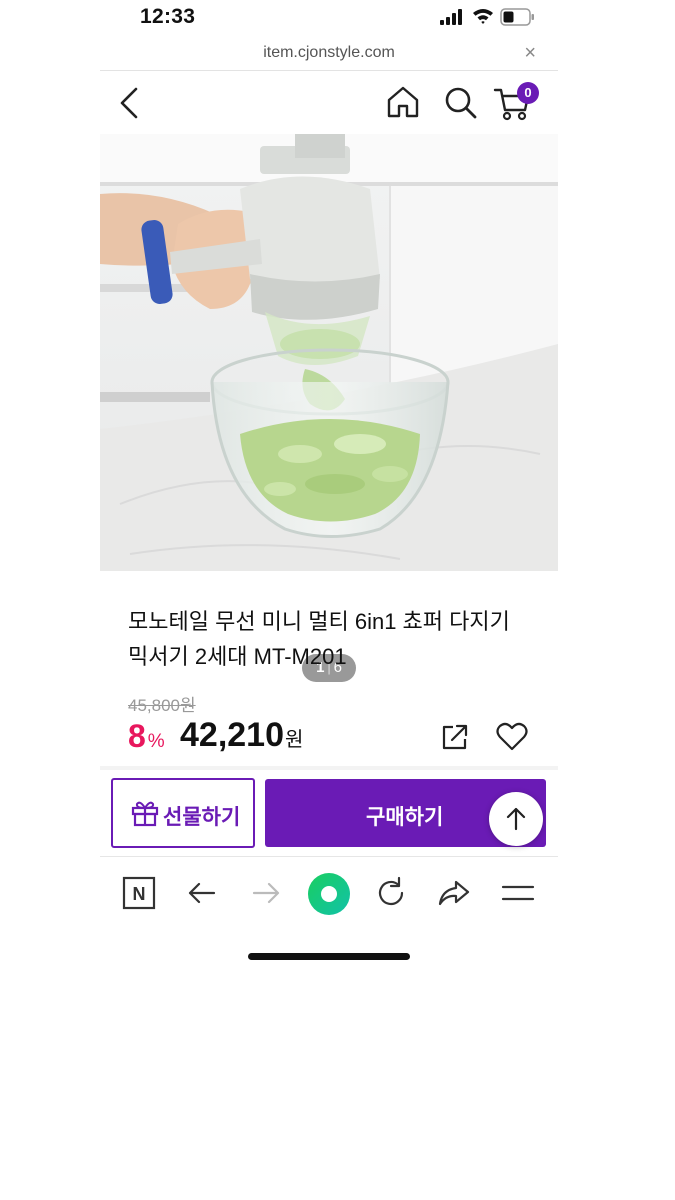  I want to click on scroll-top-button, so click(516, 819).